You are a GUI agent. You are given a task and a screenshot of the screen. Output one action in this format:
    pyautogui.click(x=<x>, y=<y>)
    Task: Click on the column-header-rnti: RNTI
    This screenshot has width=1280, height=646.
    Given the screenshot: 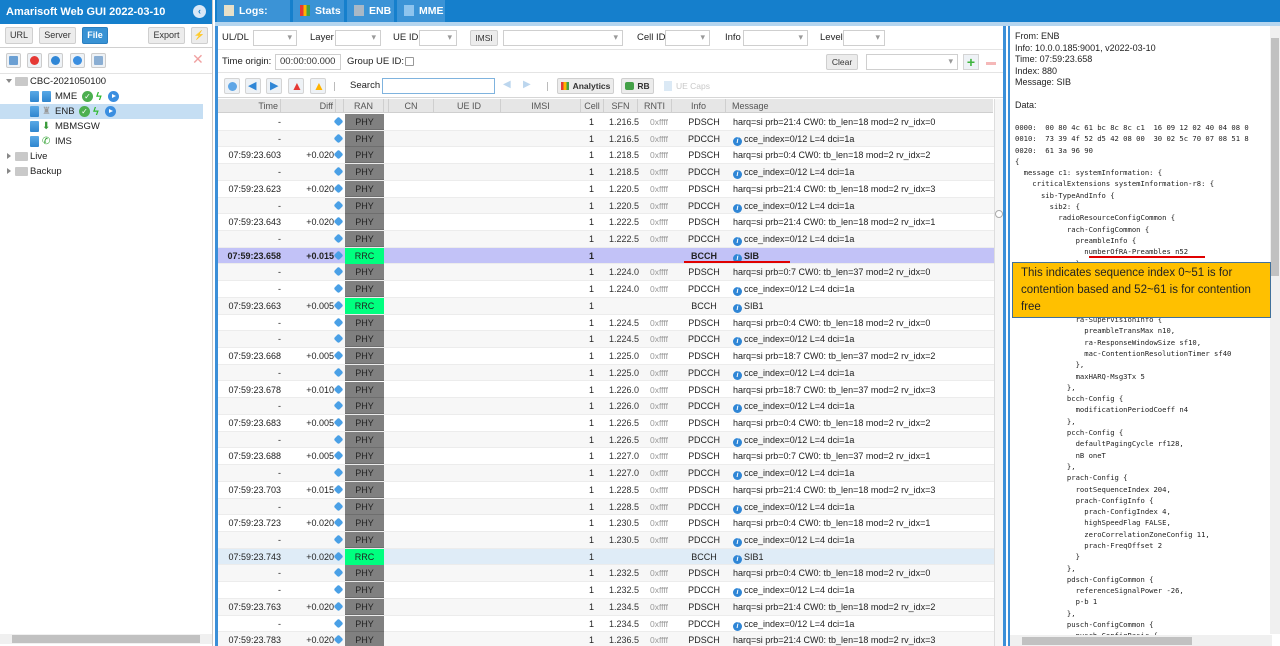 What is the action you would take?
    pyautogui.click(x=655, y=106)
    